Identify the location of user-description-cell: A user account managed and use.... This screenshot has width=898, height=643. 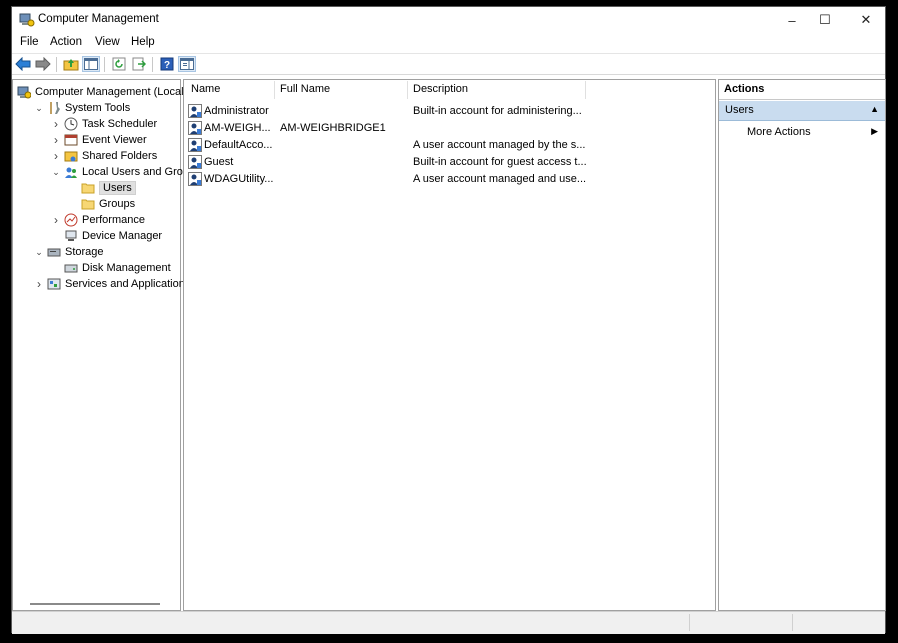
(500, 179).